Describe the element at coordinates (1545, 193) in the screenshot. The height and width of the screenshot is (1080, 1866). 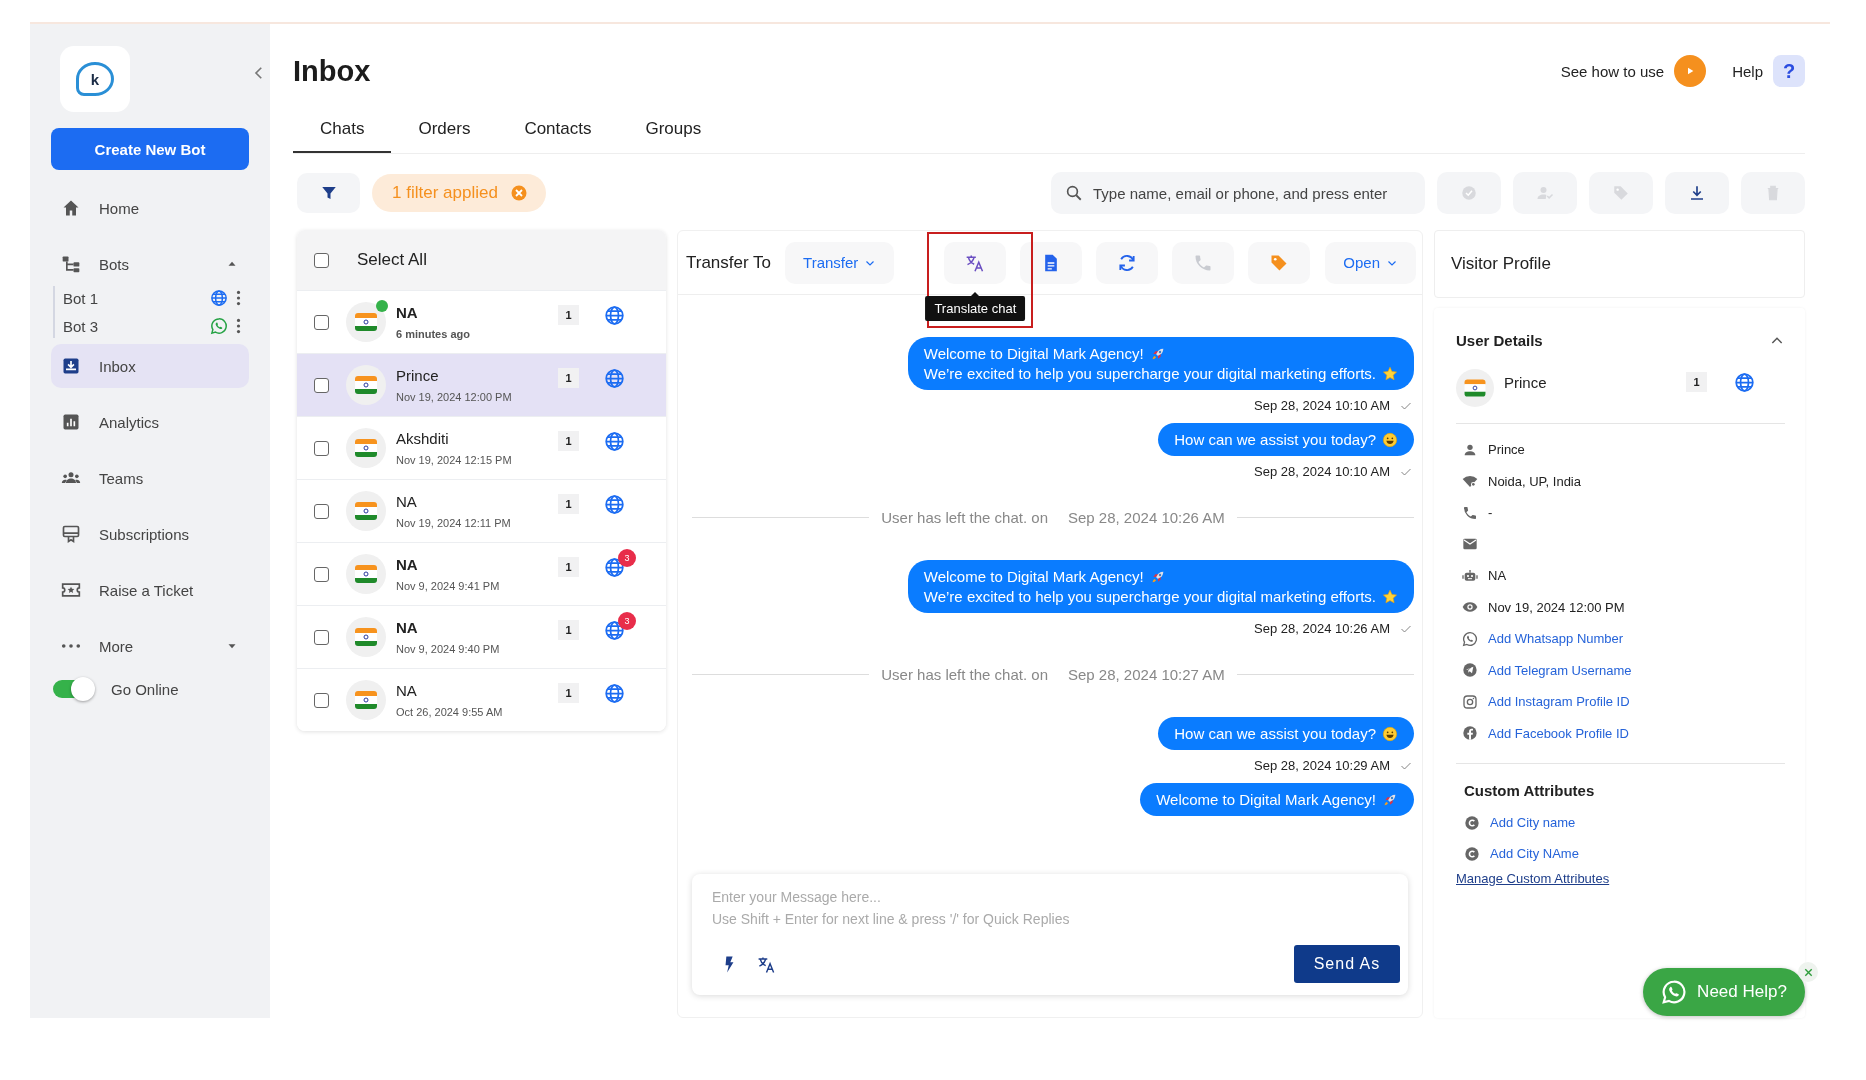
I see `user-check-icon` at that location.